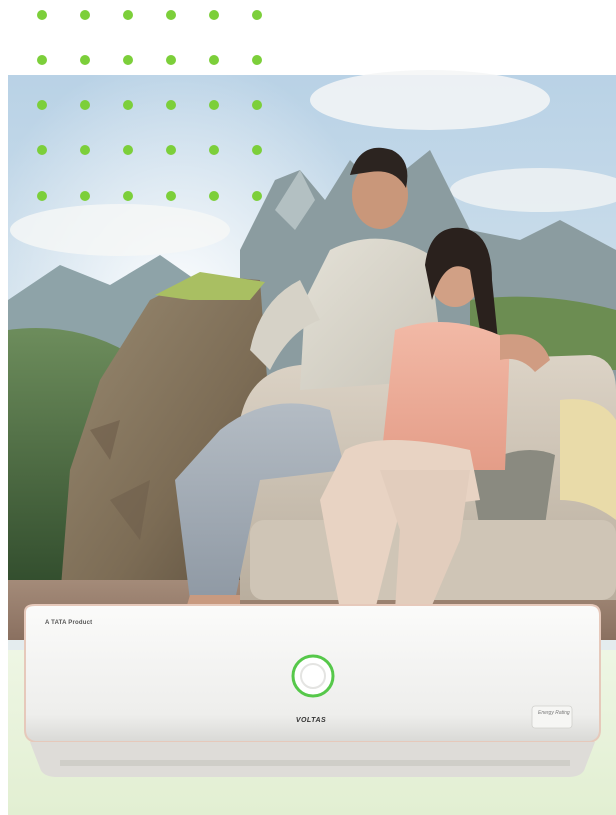 This screenshot has width=616, height=815. Describe the element at coordinates (69, 623) in the screenshot. I see `tata-product-tag: A TATA Product` at that location.